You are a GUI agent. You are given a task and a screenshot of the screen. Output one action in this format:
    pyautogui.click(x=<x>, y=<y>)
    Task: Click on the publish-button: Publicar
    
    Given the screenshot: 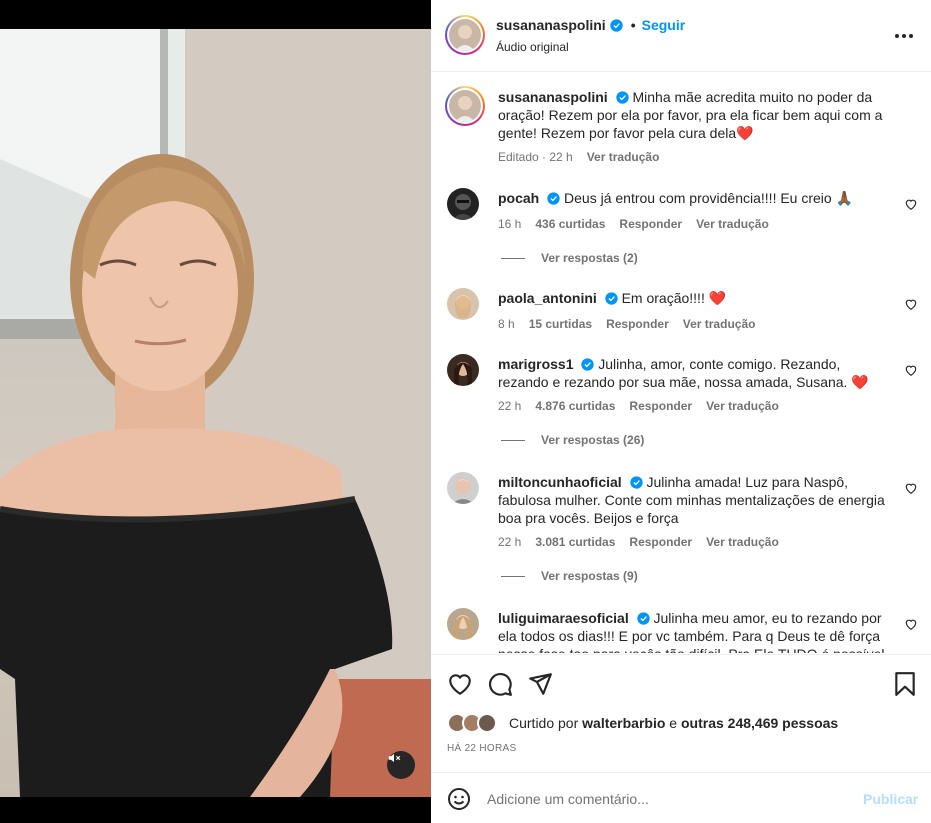 What is the action you would take?
    pyautogui.click(x=890, y=799)
    